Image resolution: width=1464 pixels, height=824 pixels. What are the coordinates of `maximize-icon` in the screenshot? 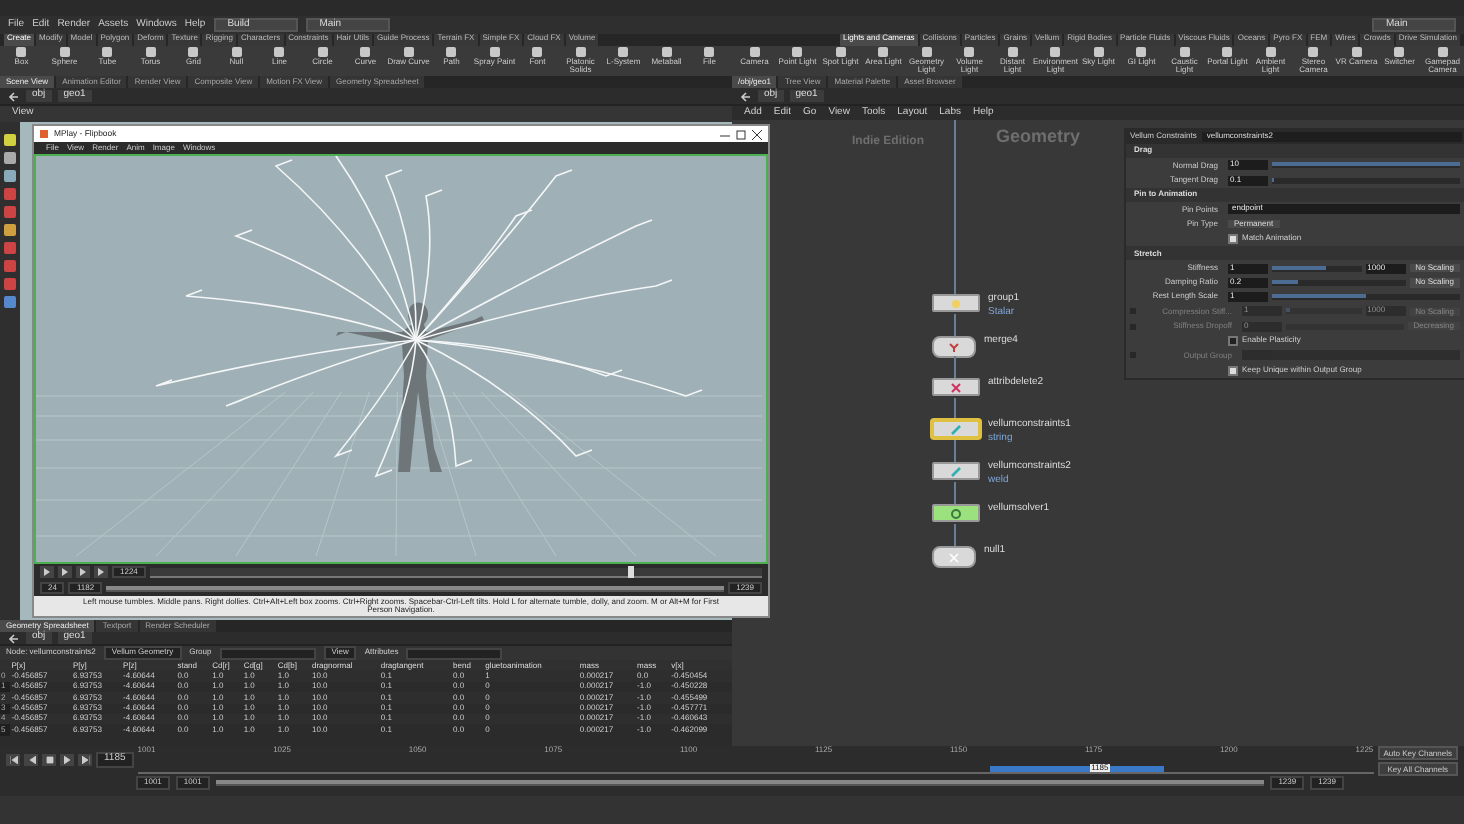 It's located at (741, 134).